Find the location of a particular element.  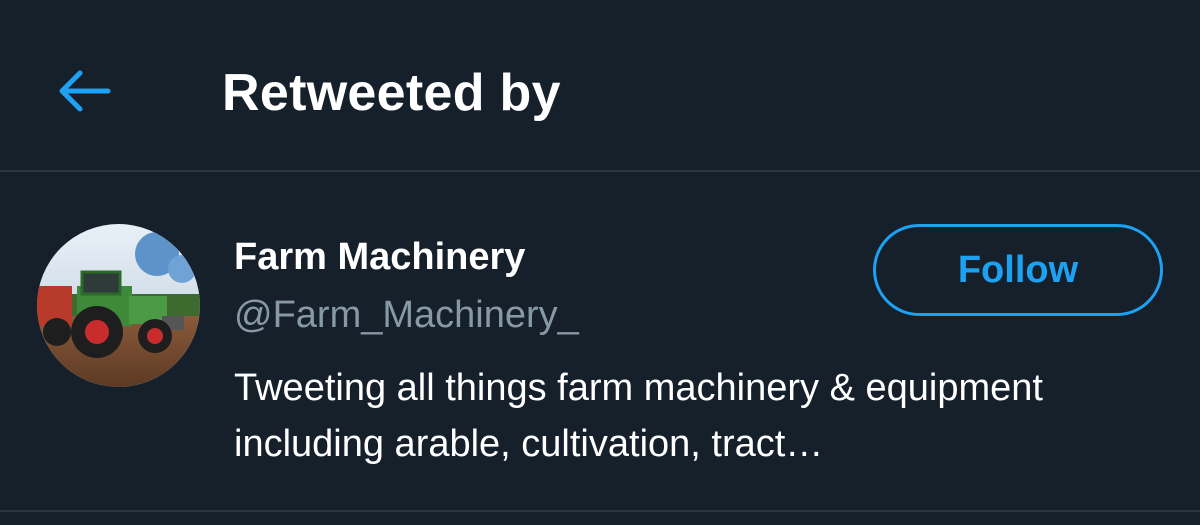

user-handle: @Farm_Machinery_ is located at coordinates (406, 315).